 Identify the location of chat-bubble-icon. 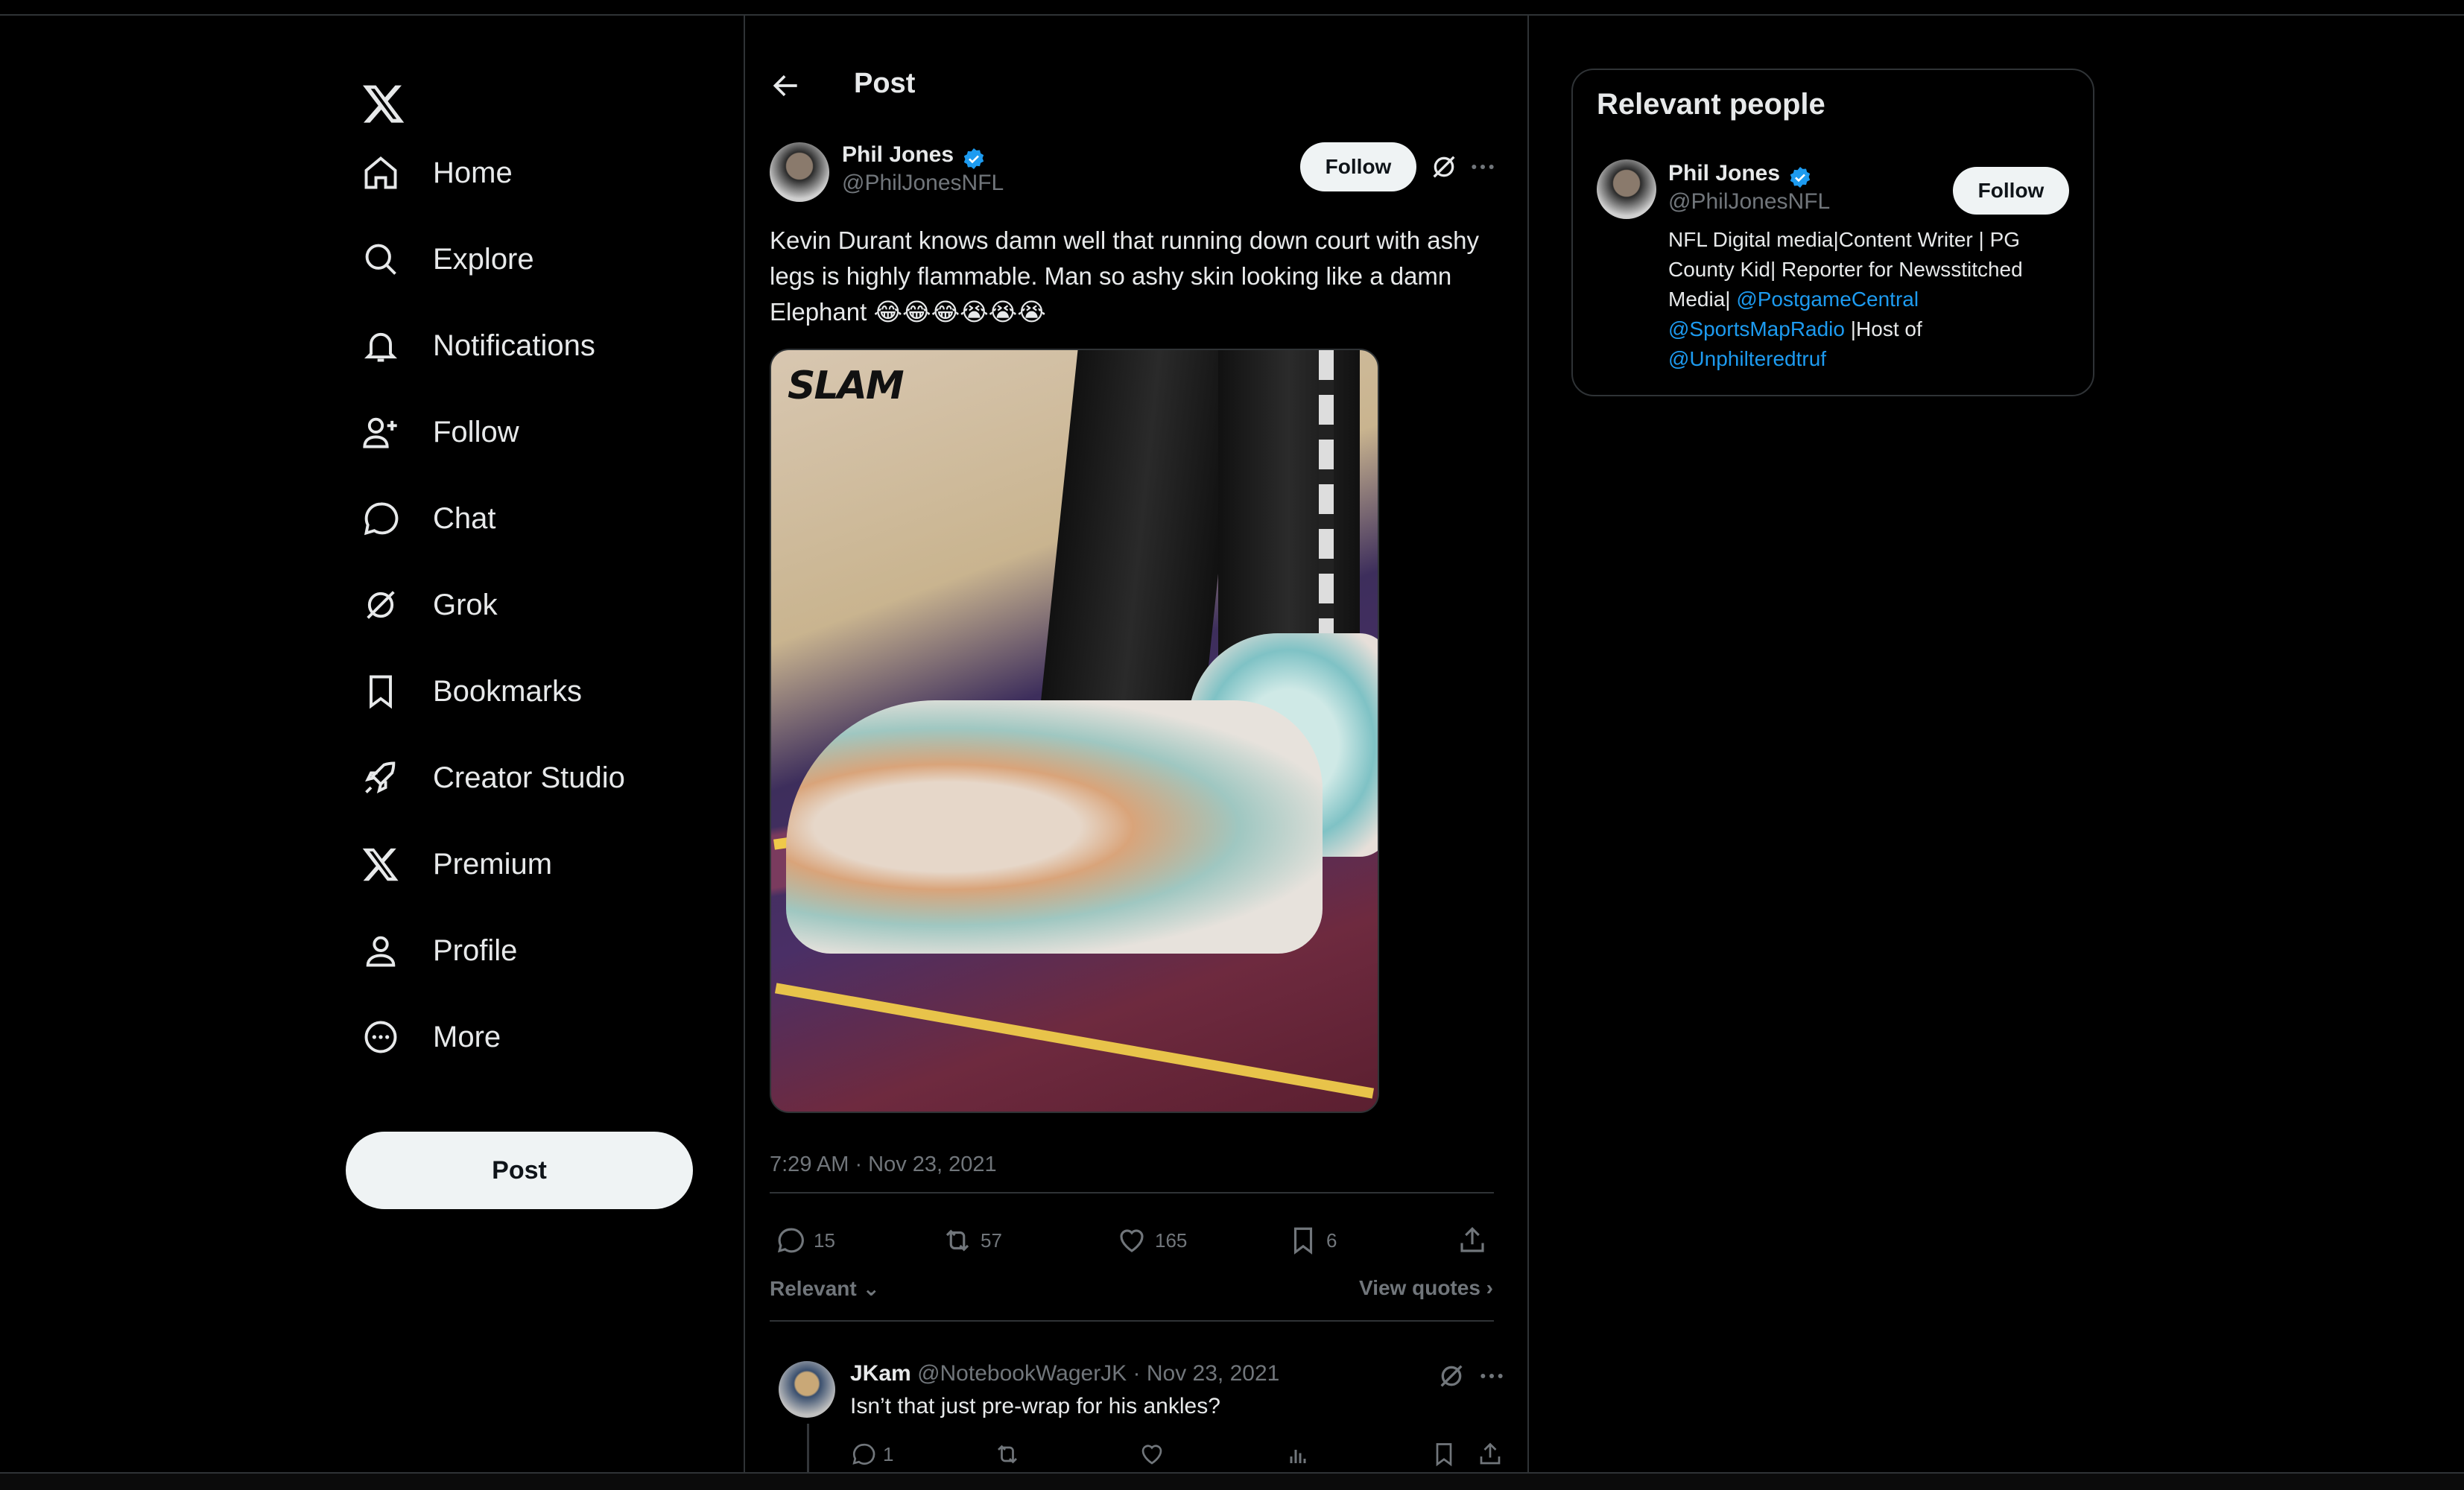
(381, 519).